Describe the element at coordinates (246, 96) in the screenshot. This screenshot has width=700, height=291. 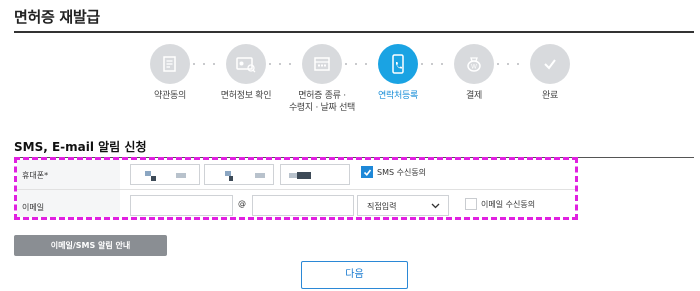
I see `step-label: 면허정보 확인` at that location.